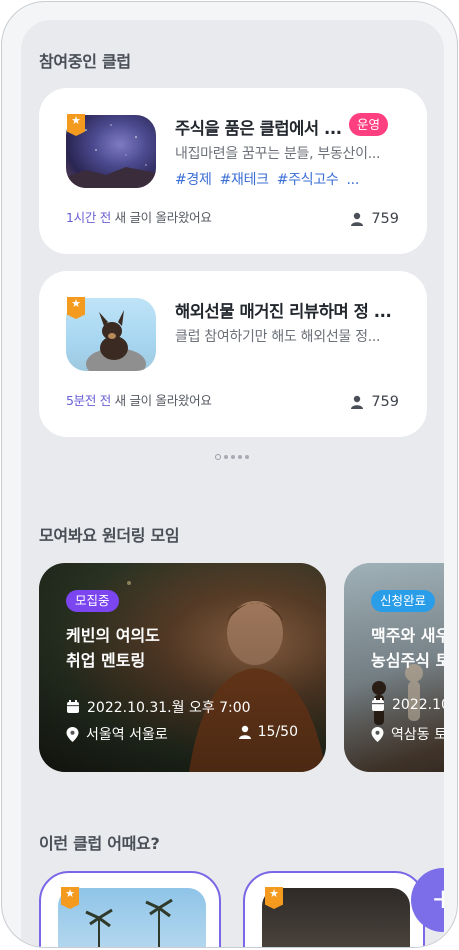  What do you see at coordinates (218, 457) in the screenshot?
I see `pager-dot-active` at bounding box center [218, 457].